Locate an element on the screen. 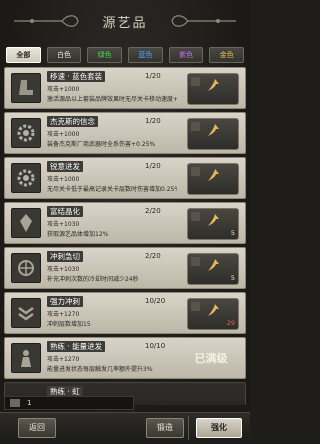 The height and width of the screenshot is (444, 320). chevrons-icon is located at coordinates (26, 313).